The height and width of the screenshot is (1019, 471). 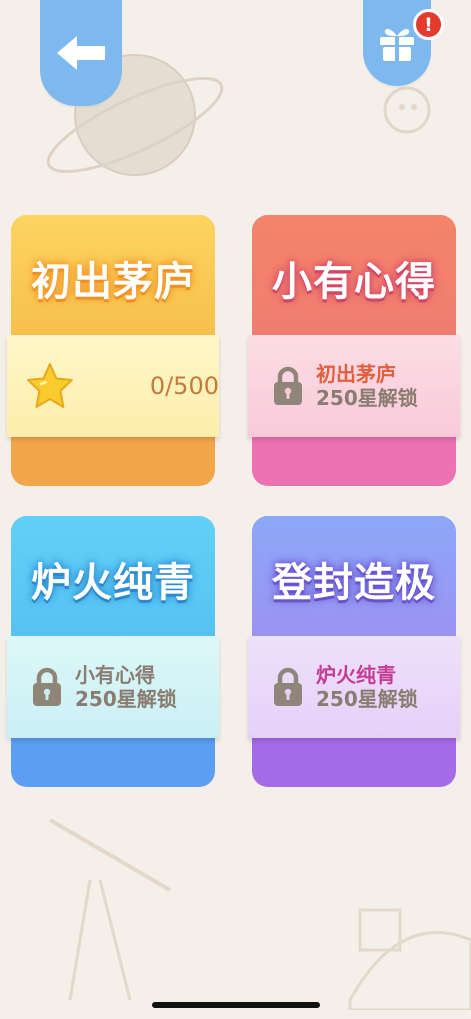 What do you see at coordinates (407, 110) in the screenshot?
I see `astronaut-doodle` at bounding box center [407, 110].